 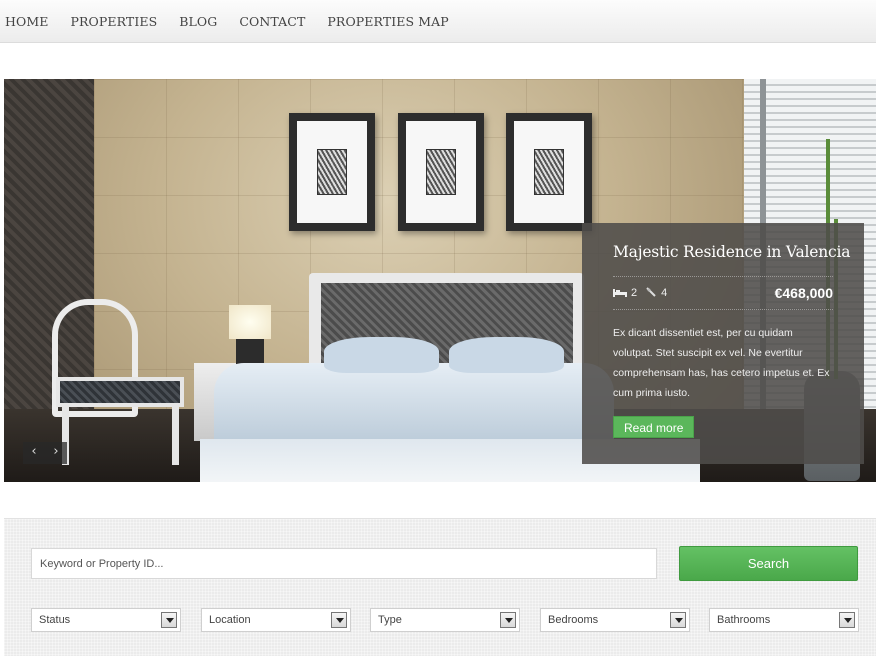 What do you see at coordinates (784, 620) in the screenshot?
I see `bathrooms-select: Bathrooms` at bounding box center [784, 620].